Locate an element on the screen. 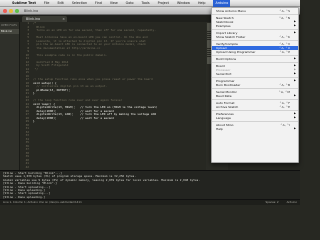 The width and height of the screenshot is (320, 240). menubar-item-help: Help is located at coordinates (202, 3).